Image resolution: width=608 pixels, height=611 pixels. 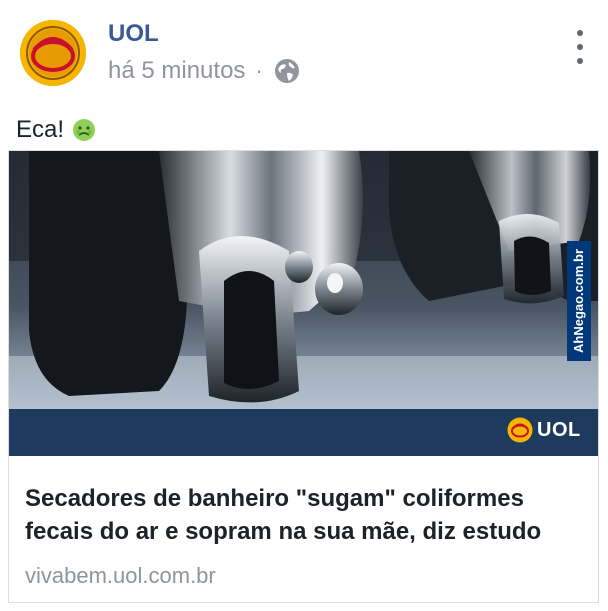 I want to click on post-caption: Eca!, so click(x=56, y=130).